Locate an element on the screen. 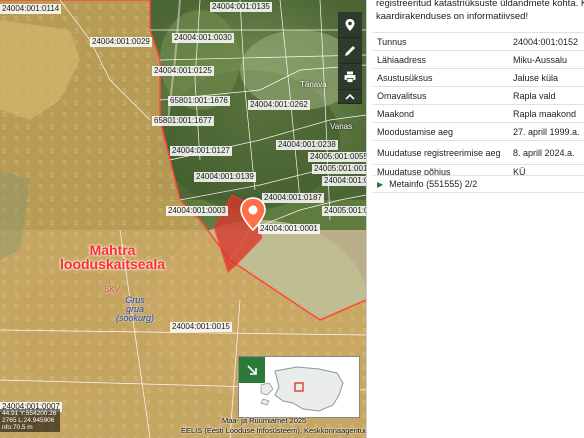  info-row: Tunnus 24004:001:0152 is located at coordinates (478, 41).